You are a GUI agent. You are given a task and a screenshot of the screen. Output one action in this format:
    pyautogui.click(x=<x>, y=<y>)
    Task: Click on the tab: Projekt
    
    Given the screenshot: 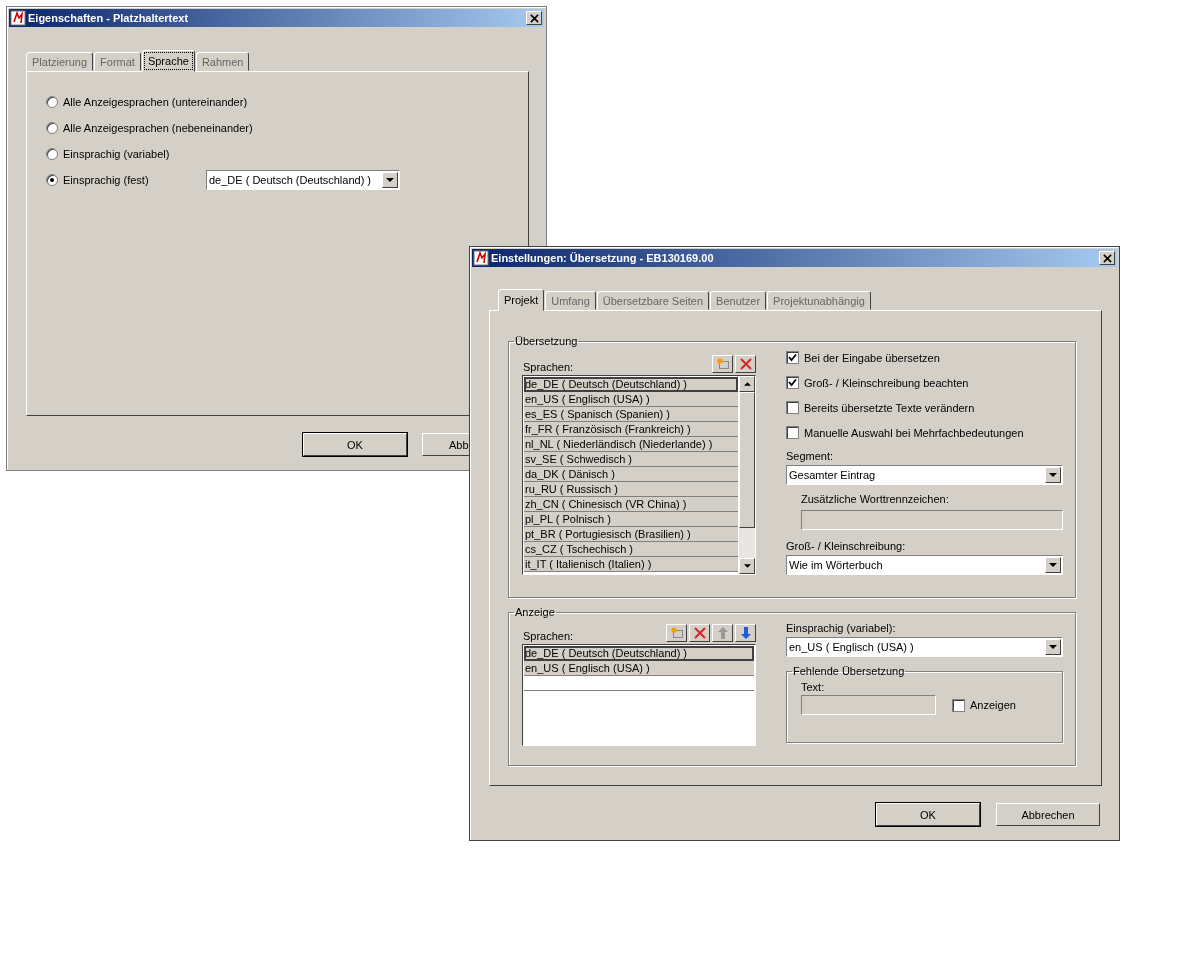 What is the action you would take?
    pyautogui.click(x=521, y=300)
    